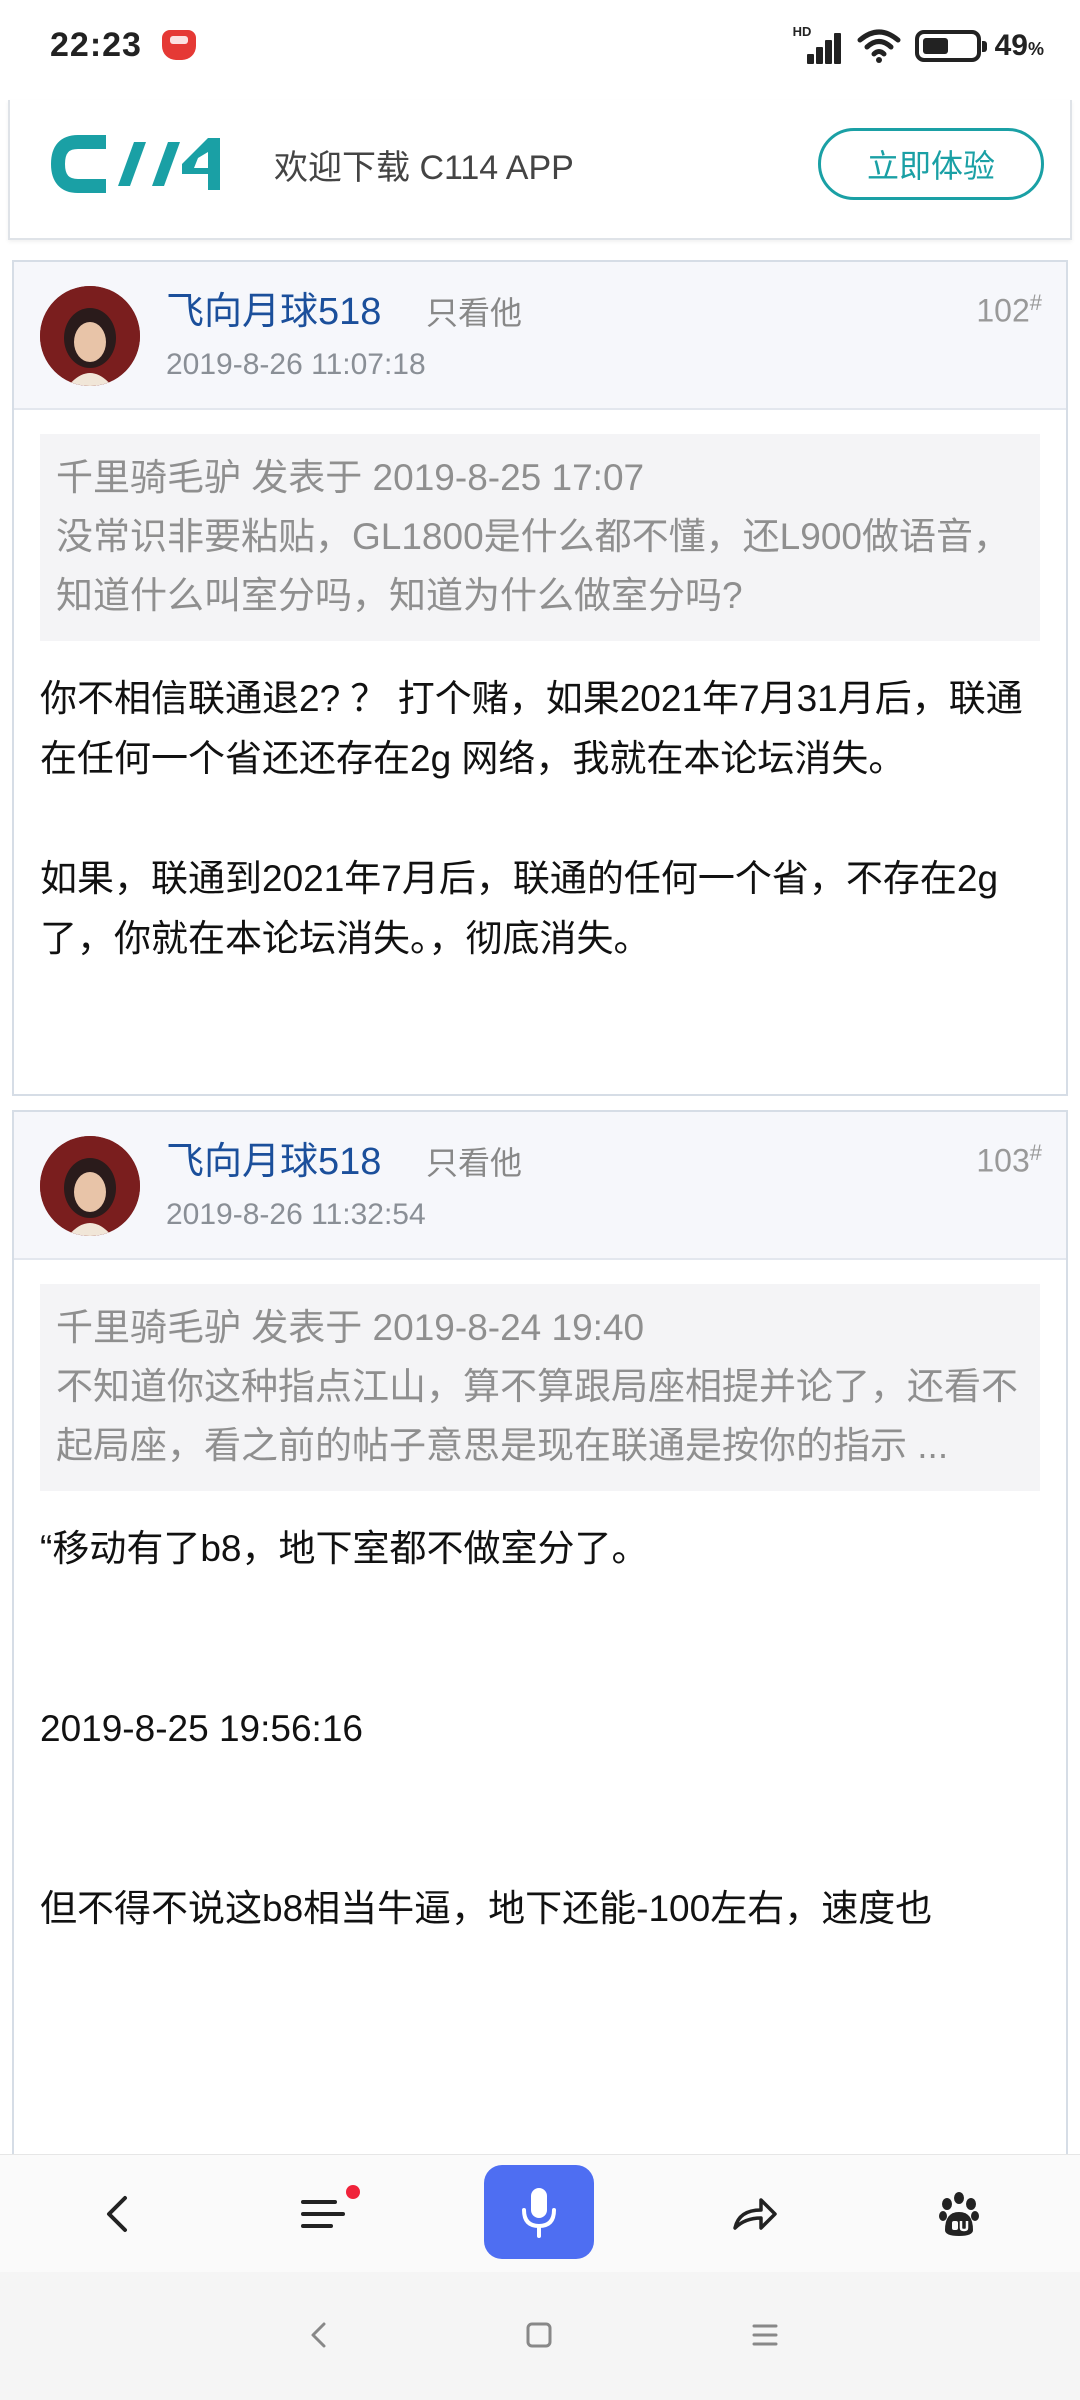 The height and width of the screenshot is (2400, 1080). Describe the element at coordinates (879, 46) in the screenshot. I see `wifi-icon` at that location.